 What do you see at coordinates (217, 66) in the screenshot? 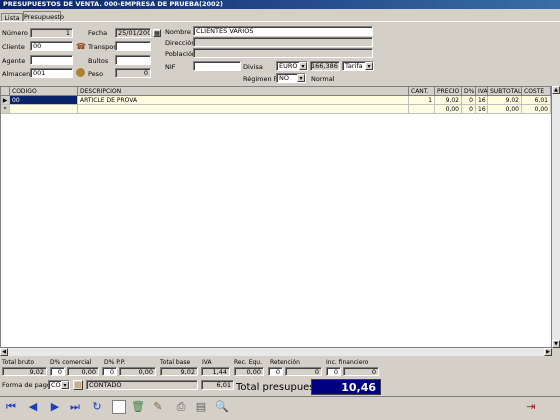
I see `nif-field` at bounding box center [217, 66].